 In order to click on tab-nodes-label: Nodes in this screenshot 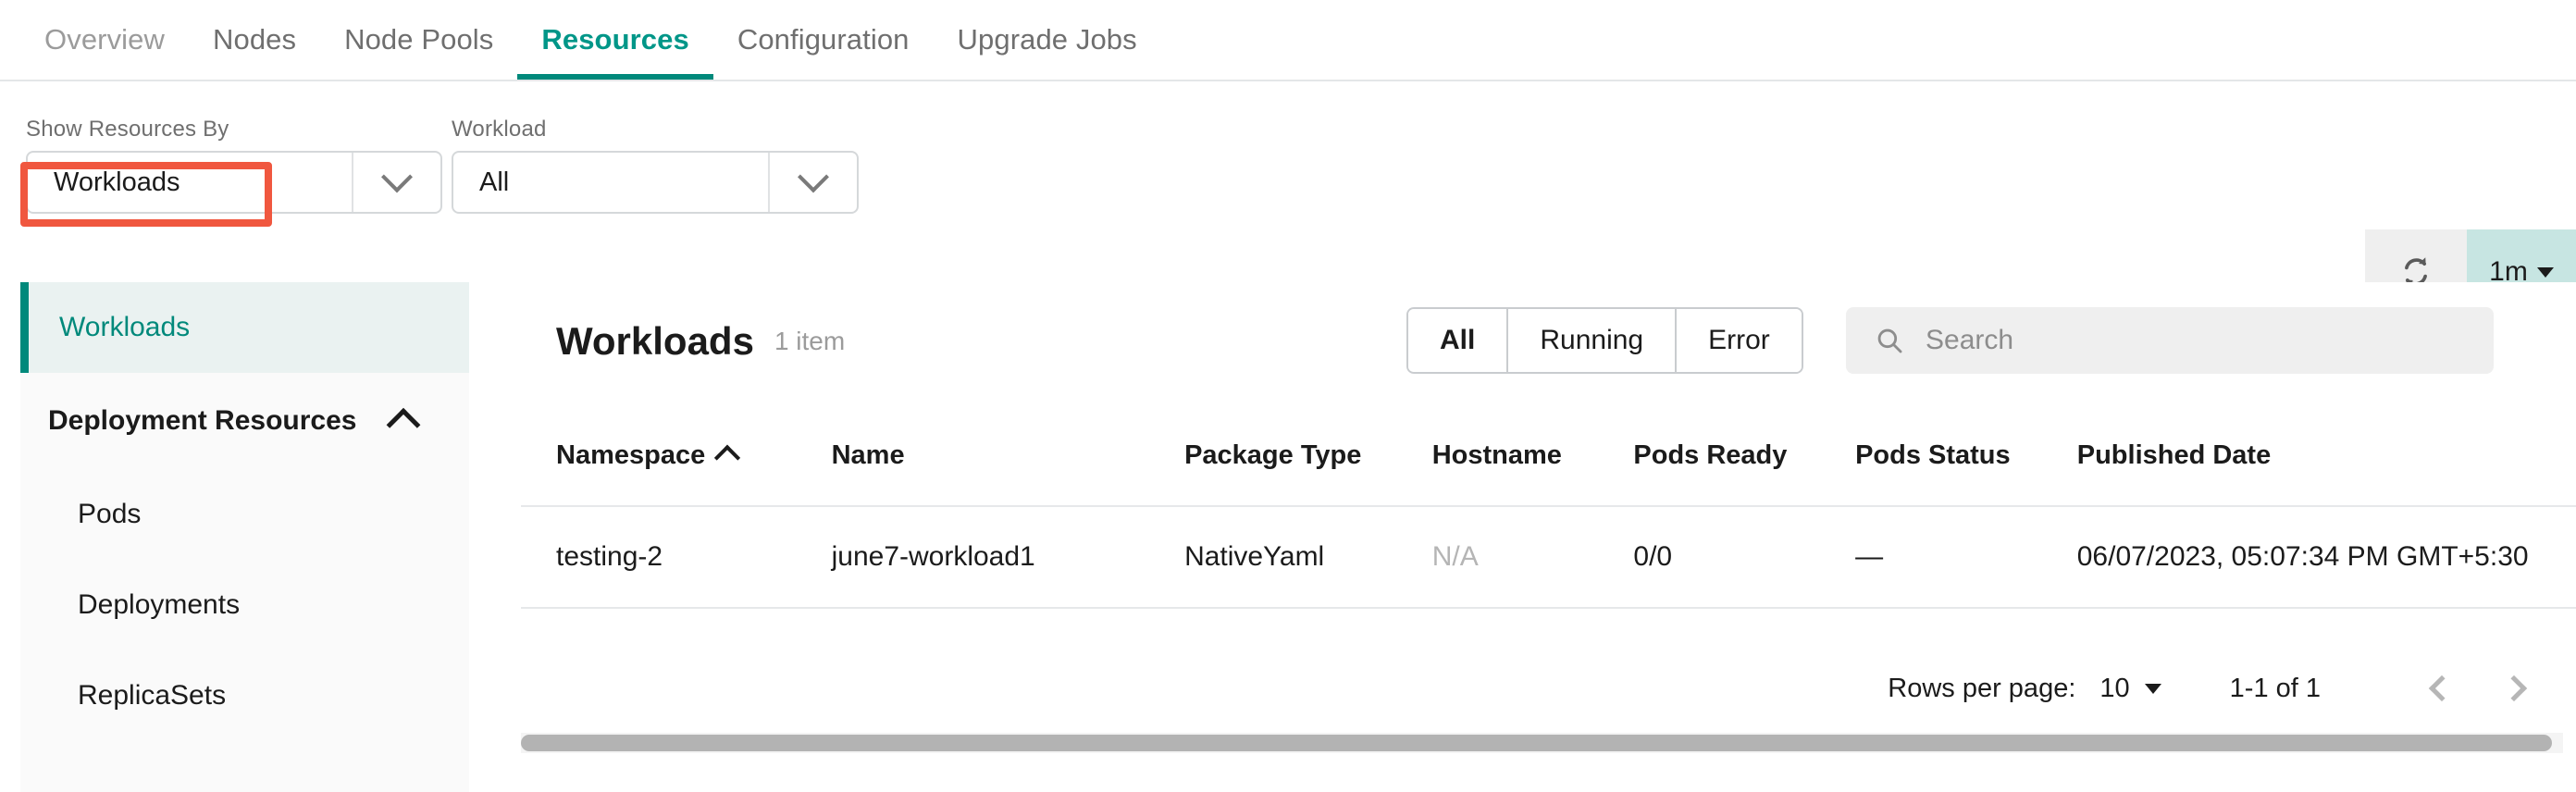, I will do `click(255, 40)`.